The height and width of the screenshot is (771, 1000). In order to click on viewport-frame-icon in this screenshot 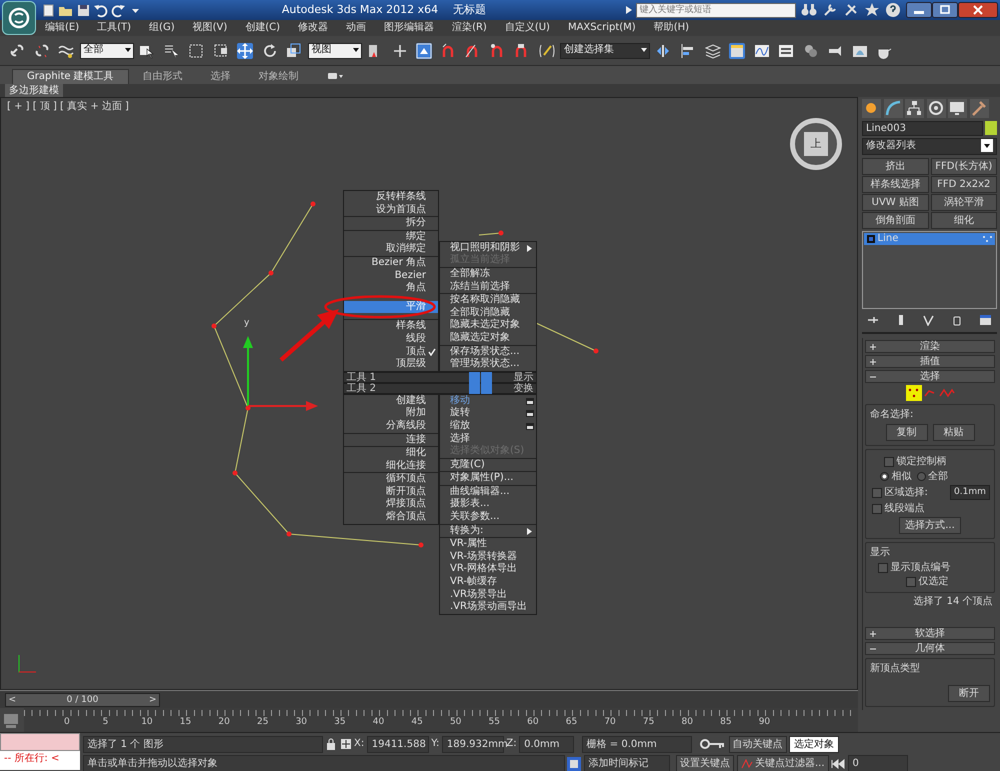, I will do `click(424, 50)`.